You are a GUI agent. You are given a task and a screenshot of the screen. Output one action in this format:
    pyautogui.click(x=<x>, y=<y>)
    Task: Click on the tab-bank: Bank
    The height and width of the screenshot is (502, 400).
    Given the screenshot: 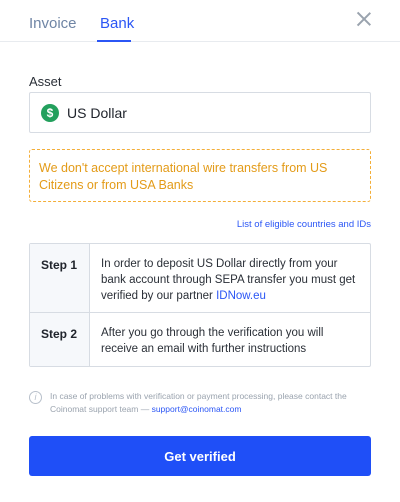 What is the action you would take?
    pyautogui.click(x=117, y=23)
    